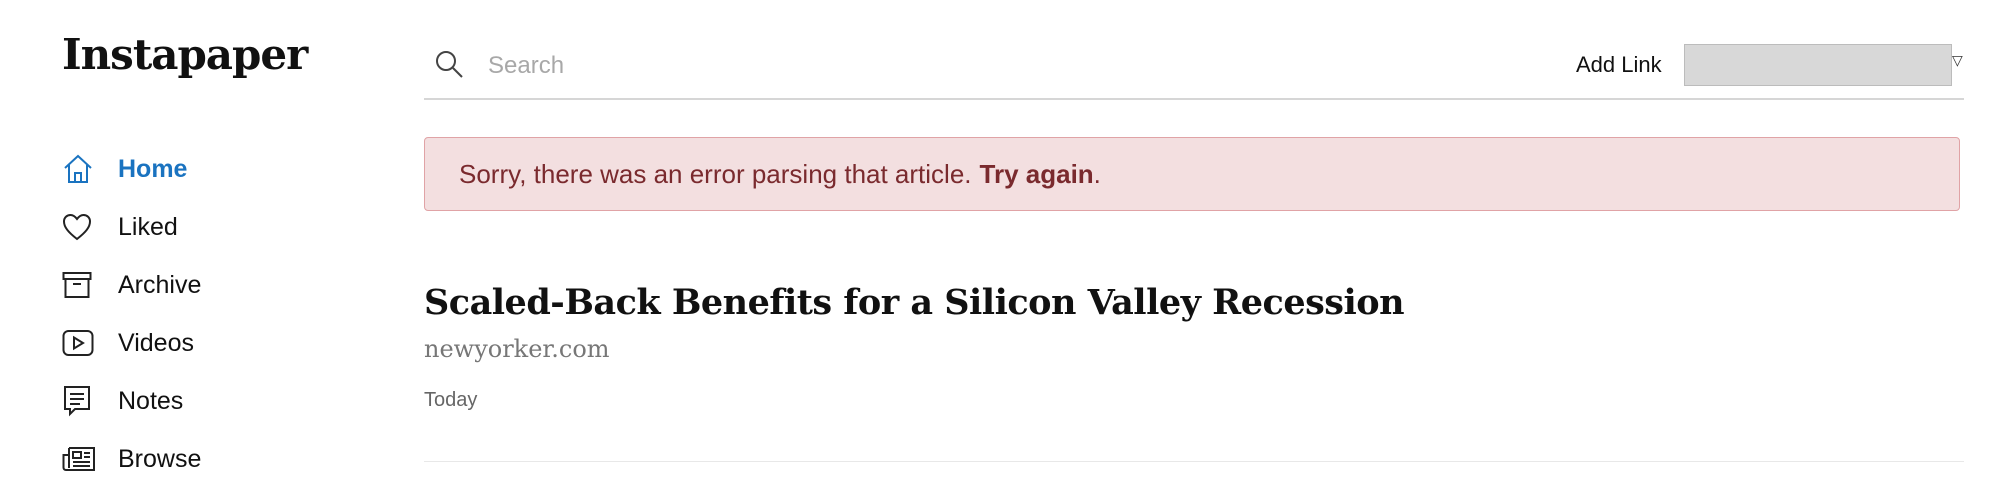 This screenshot has width=2000, height=480. I want to click on sidebar-item-label: Home, so click(153, 168).